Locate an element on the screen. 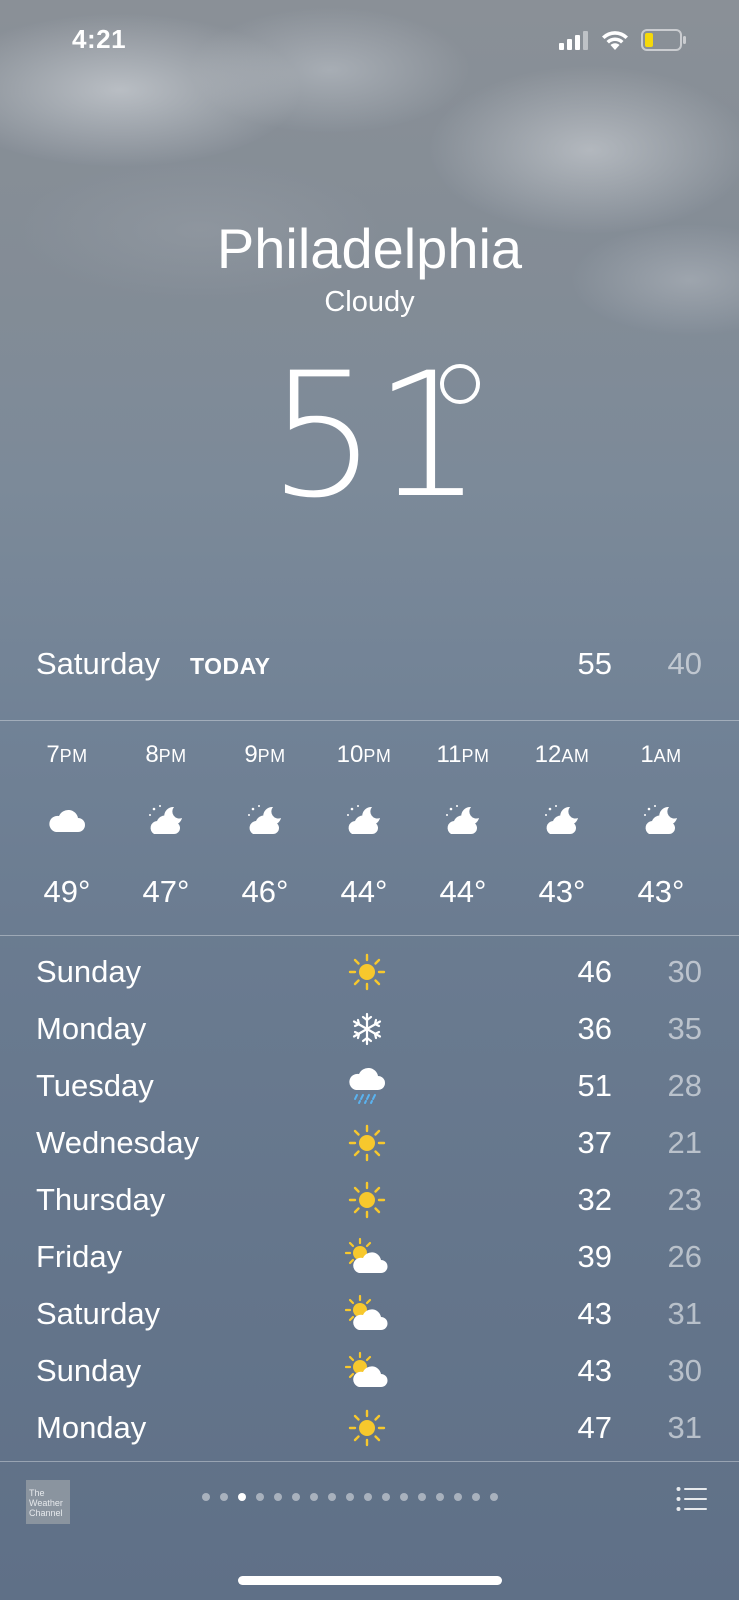  hour-time: 8PM is located at coordinates (166, 754).